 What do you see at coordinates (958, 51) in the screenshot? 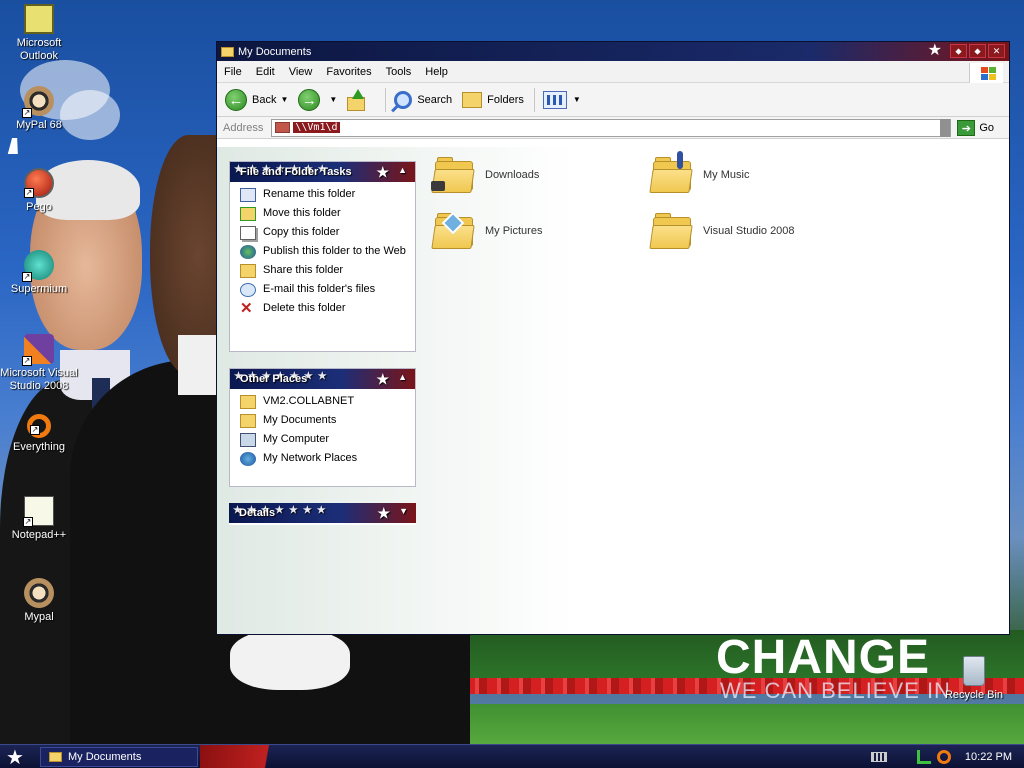
I see `minimize-button: ⬥` at bounding box center [958, 51].